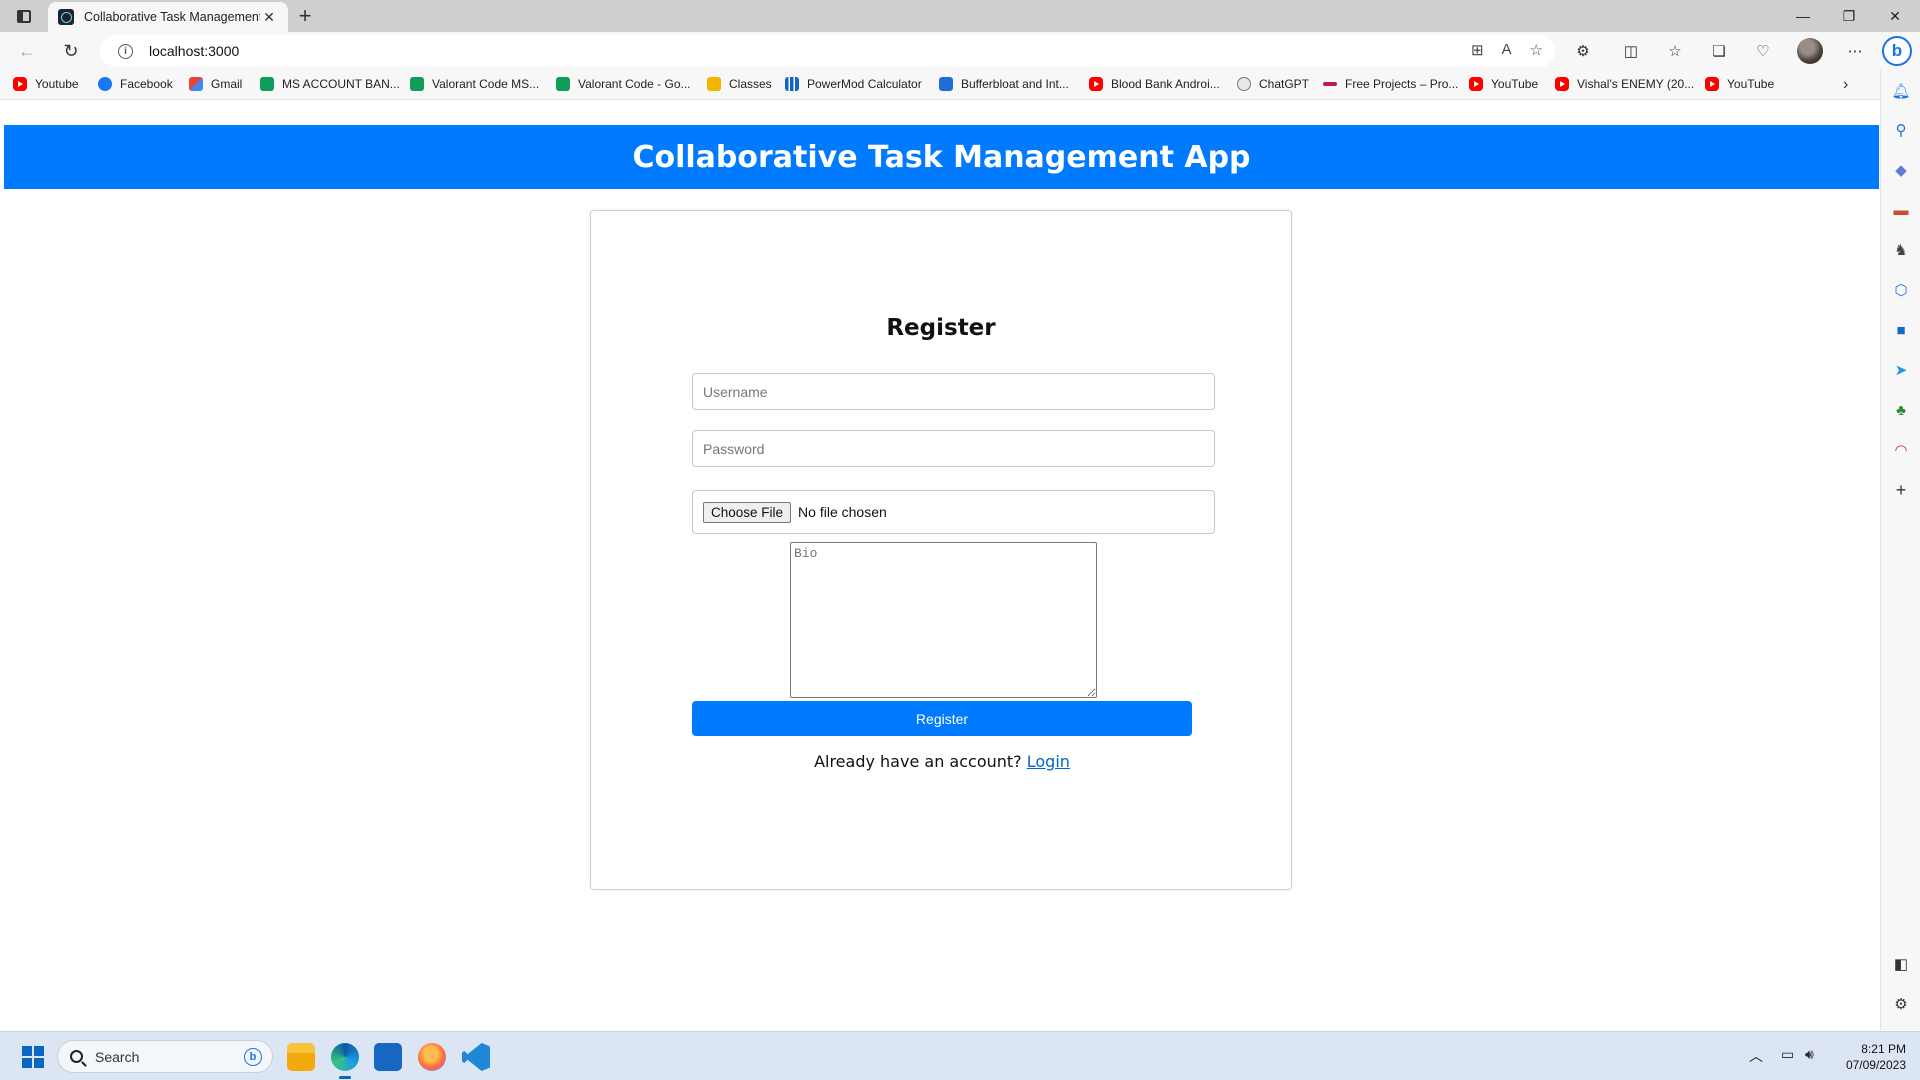 The width and height of the screenshot is (1920, 1080). What do you see at coordinates (1901, 1004) in the screenshot?
I see `settings-gear-icon: ⚙` at bounding box center [1901, 1004].